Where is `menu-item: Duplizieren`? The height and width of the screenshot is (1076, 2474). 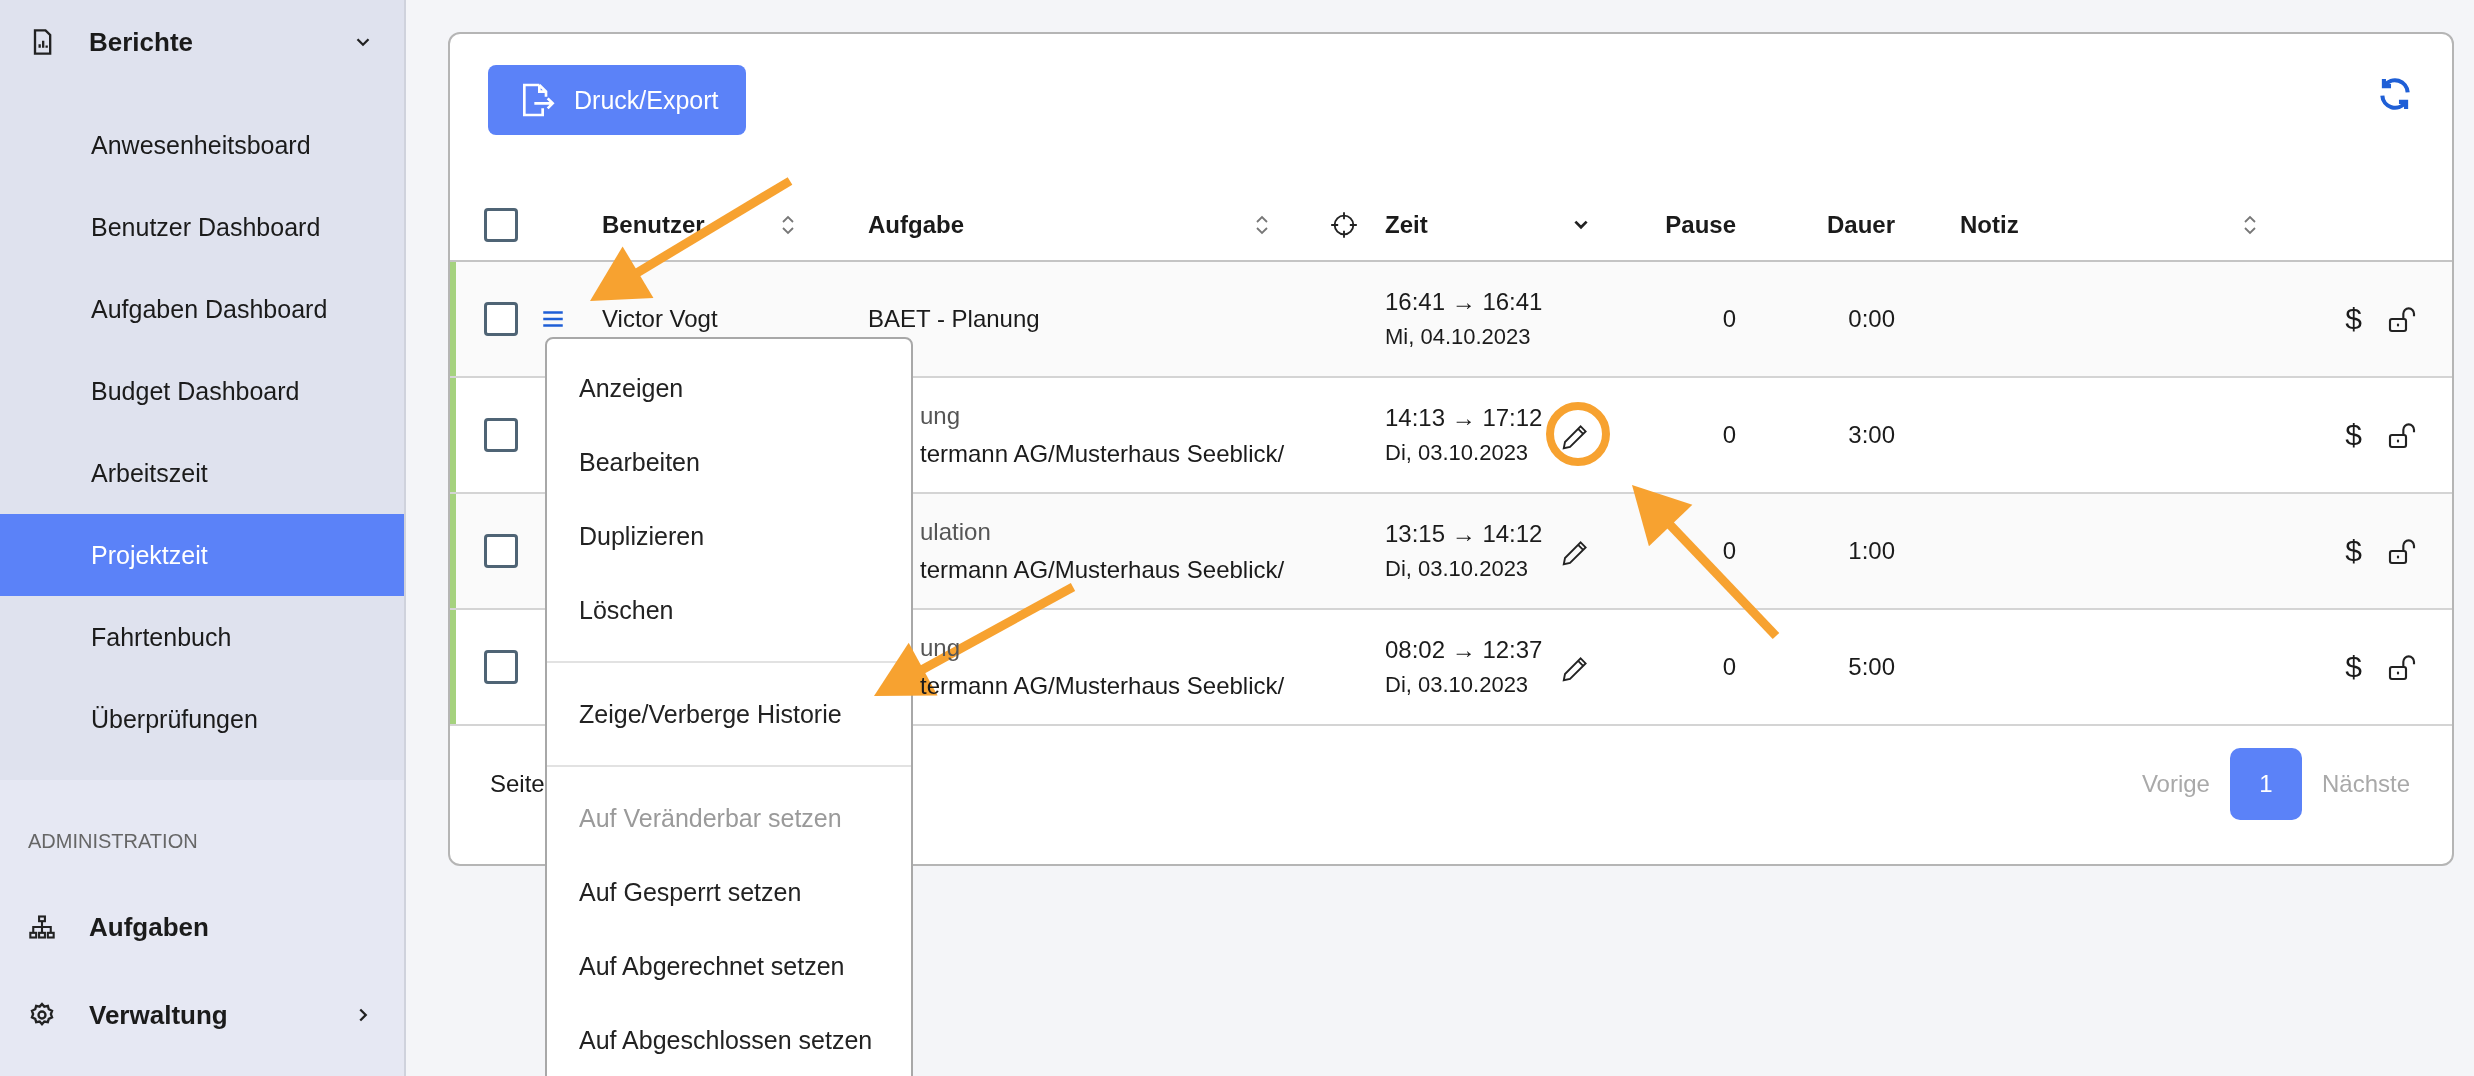
menu-item: Duplizieren is located at coordinates (729, 536).